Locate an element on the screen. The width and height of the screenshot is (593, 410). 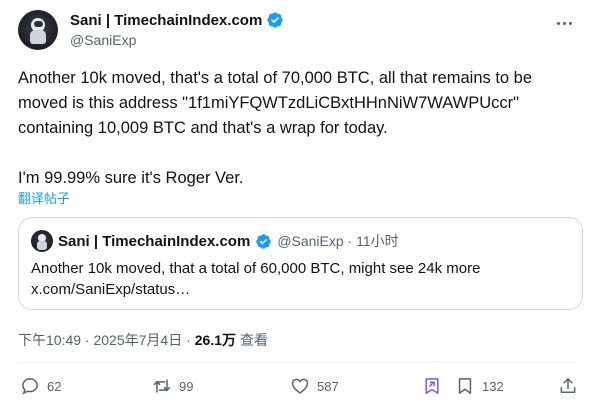
views-label: 查看 is located at coordinates (254, 340).